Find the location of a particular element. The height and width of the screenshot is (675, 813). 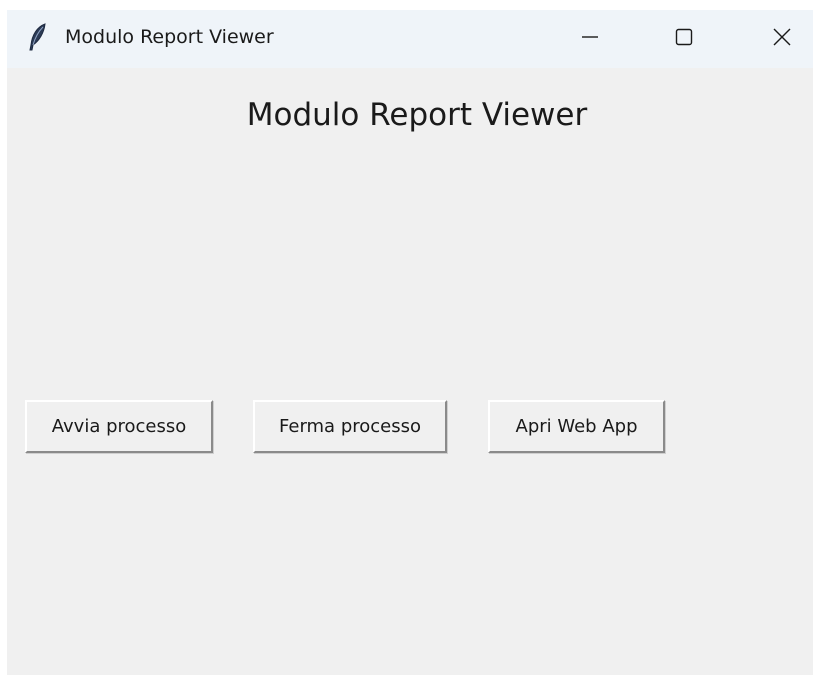

maximize-icon is located at coordinates (684, 39).